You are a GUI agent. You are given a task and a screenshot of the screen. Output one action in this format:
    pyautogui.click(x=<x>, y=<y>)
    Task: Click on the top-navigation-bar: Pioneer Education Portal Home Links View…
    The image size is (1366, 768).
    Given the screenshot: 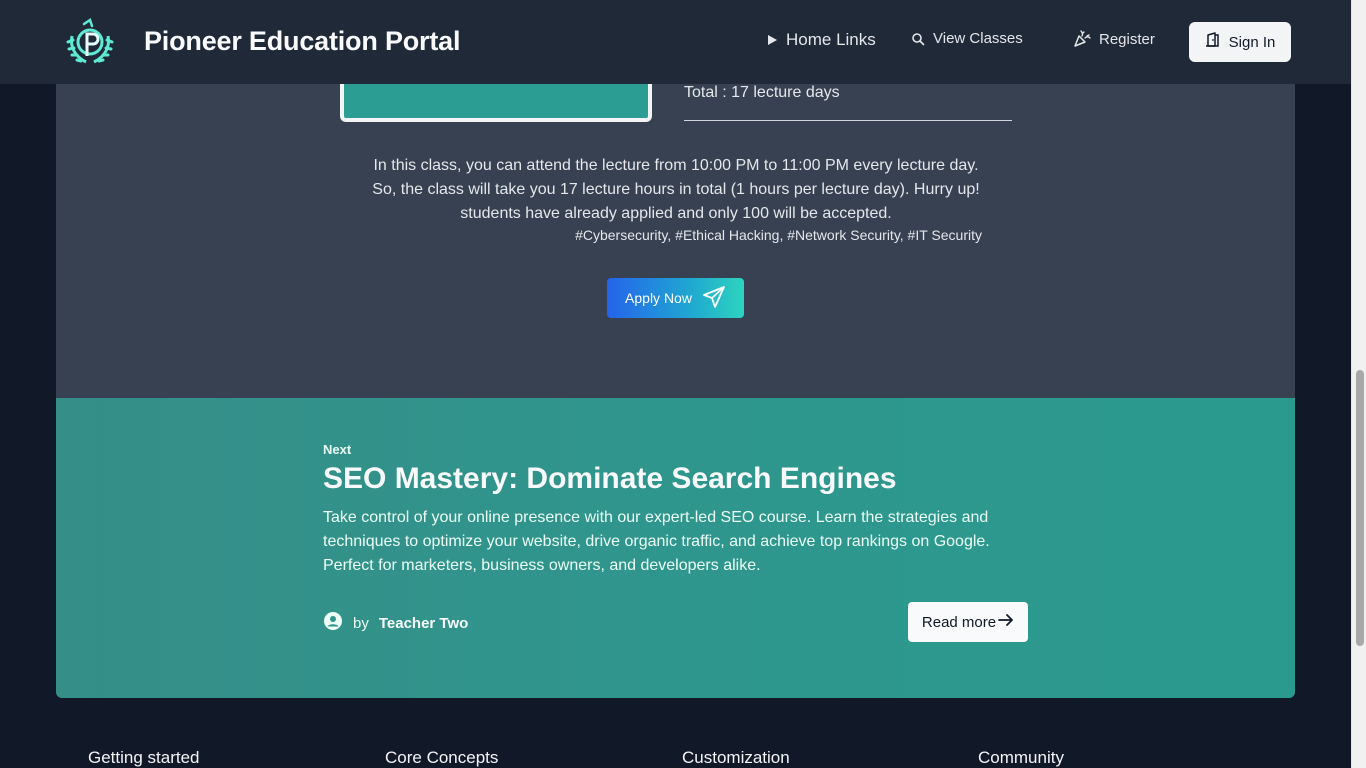 What is the action you would take?
    pyautogui.click(x=675, y=42)
    